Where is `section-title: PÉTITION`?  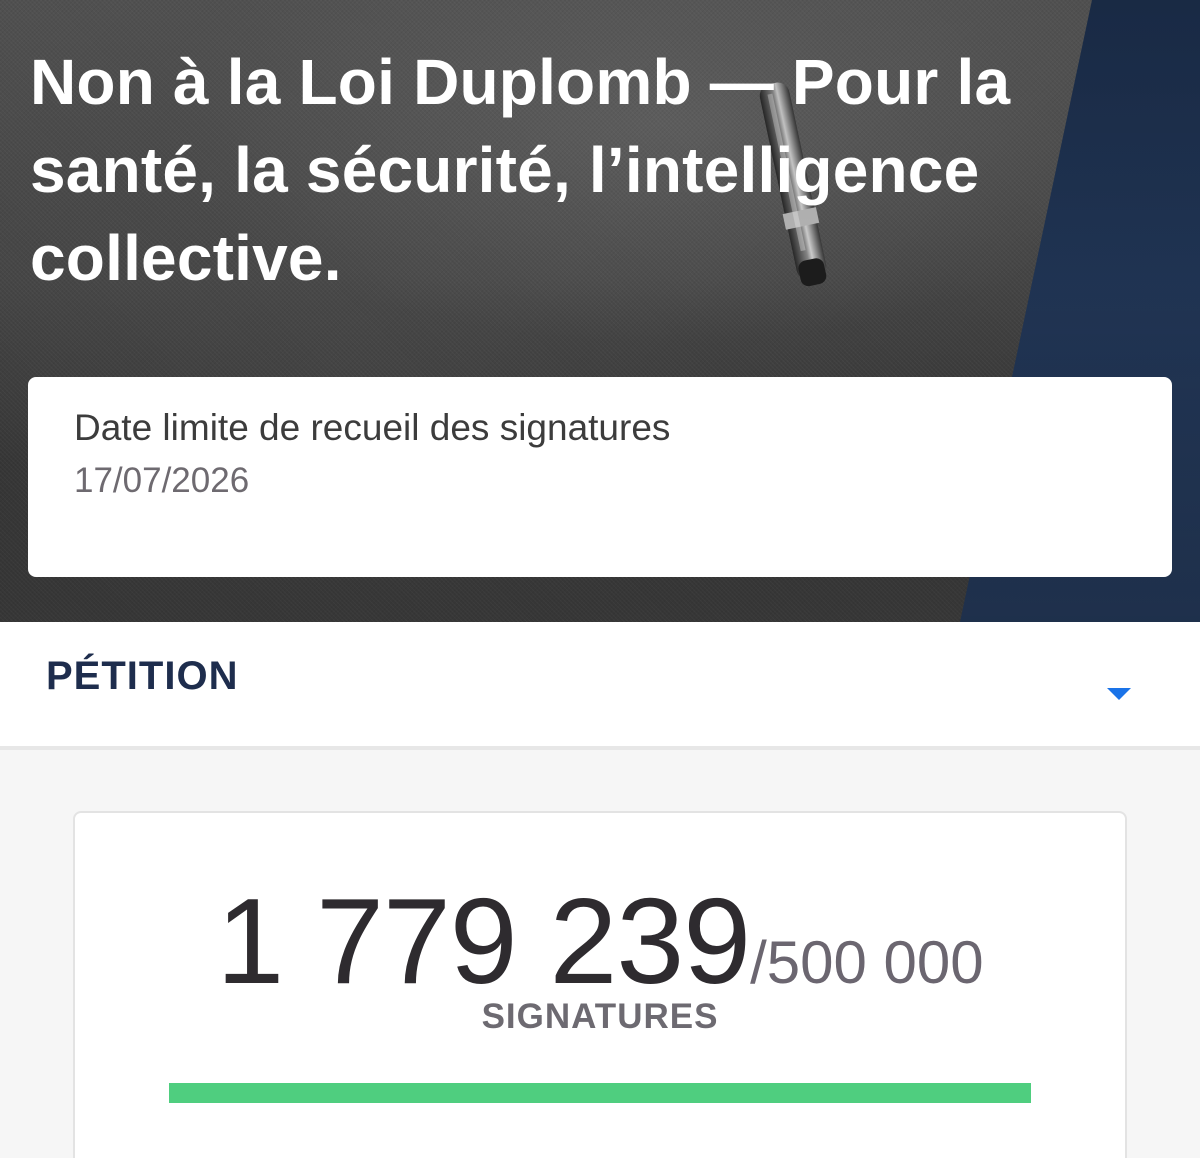
section-title: PÉTITION is located at coordinates (142, 676).